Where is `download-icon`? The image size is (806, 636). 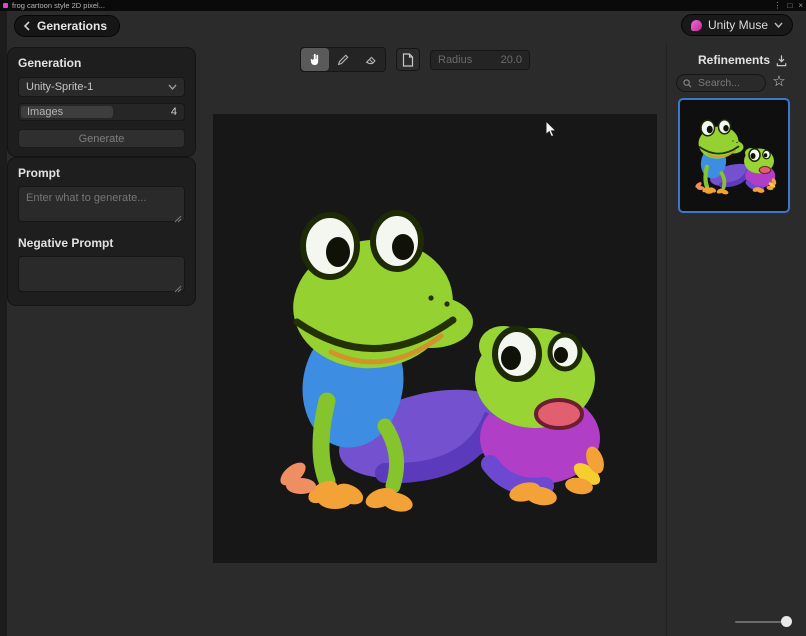 download-icon is located at coordinates (781, 60).